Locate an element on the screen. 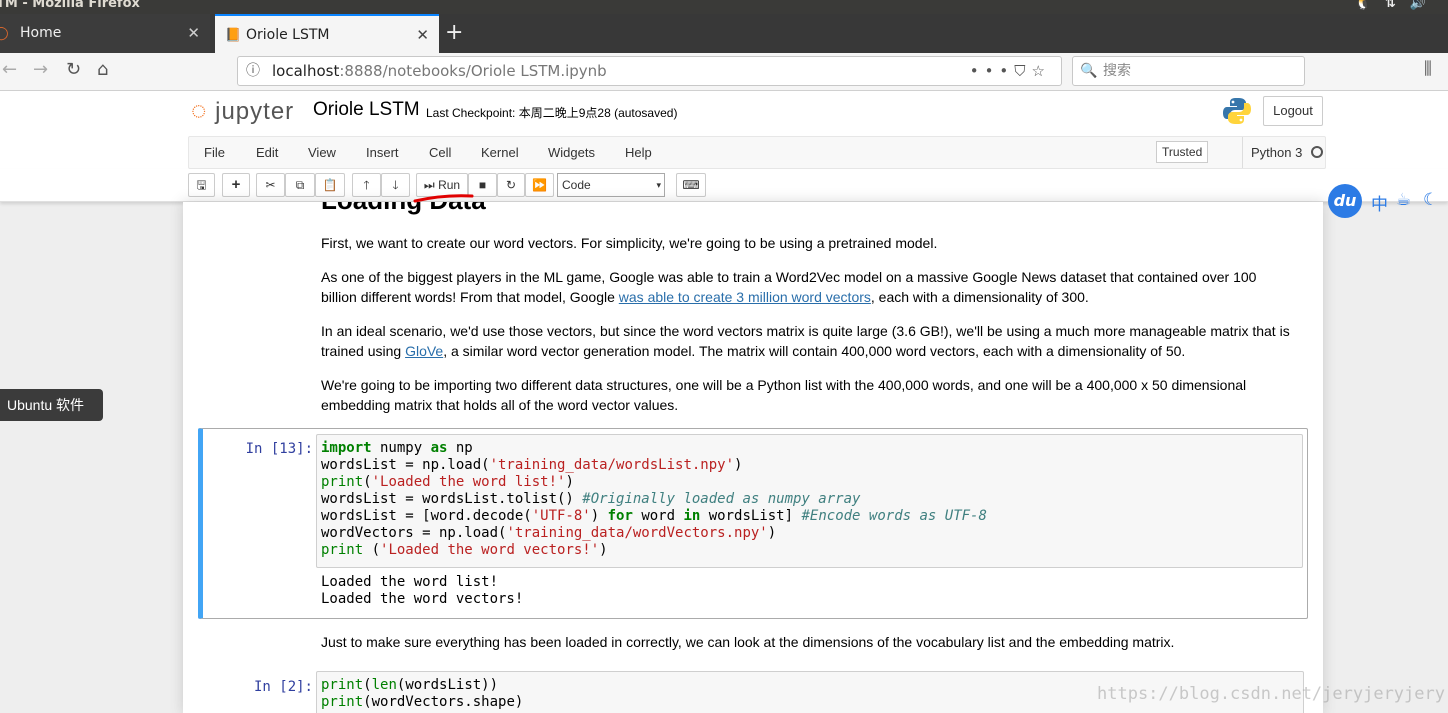 The width and height of the screenshot is (1448, 713). plus-icon: + is located at coordinates (236, 184).